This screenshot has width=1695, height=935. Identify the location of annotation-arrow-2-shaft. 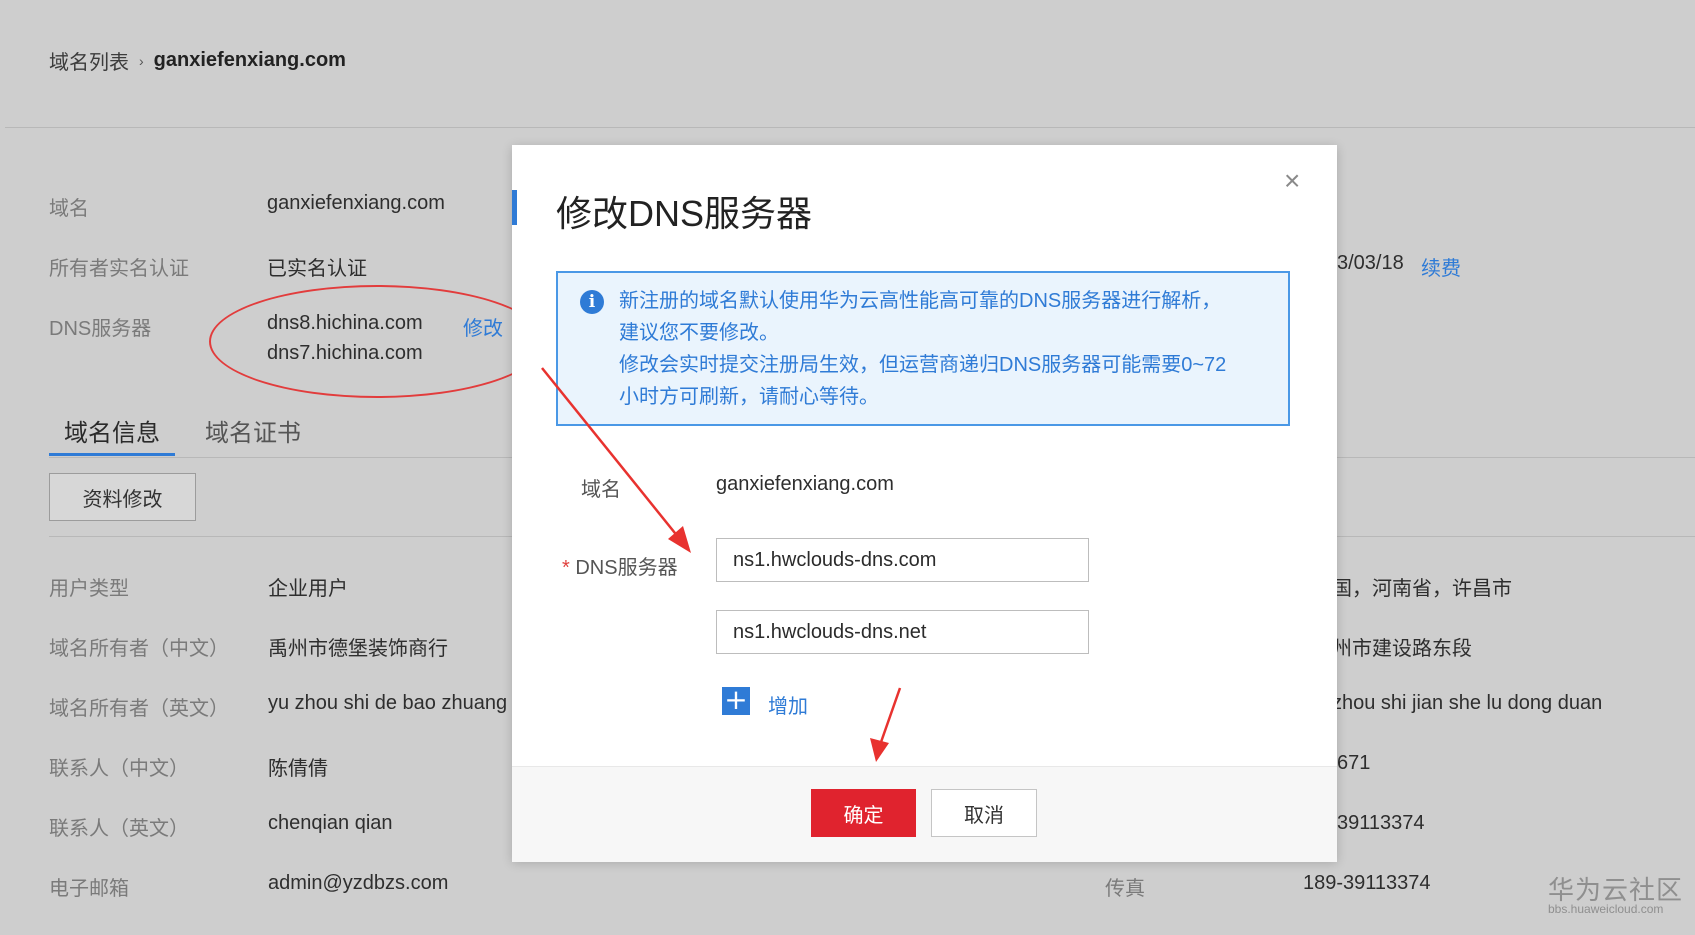
(890, 716).